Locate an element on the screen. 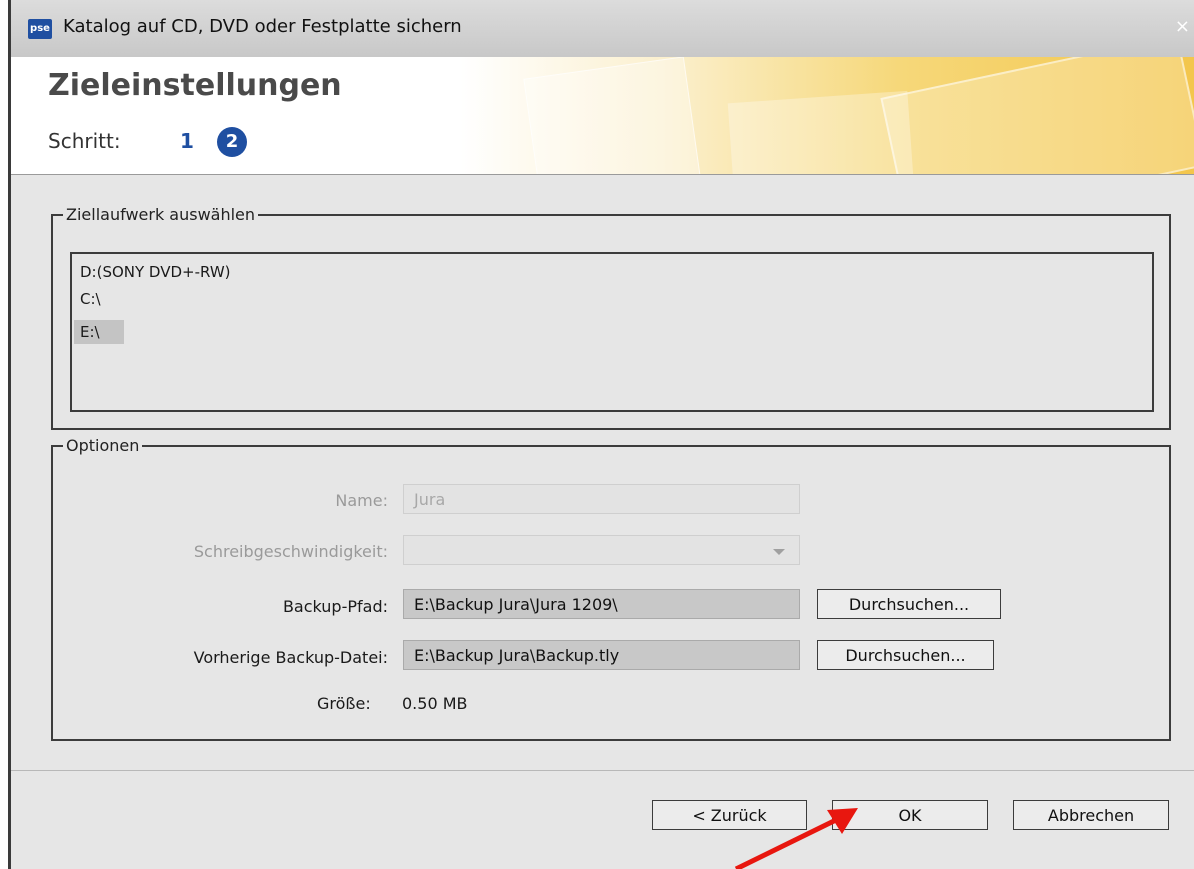  size-value: 0.50 MB is located at coordinates (435, 703).